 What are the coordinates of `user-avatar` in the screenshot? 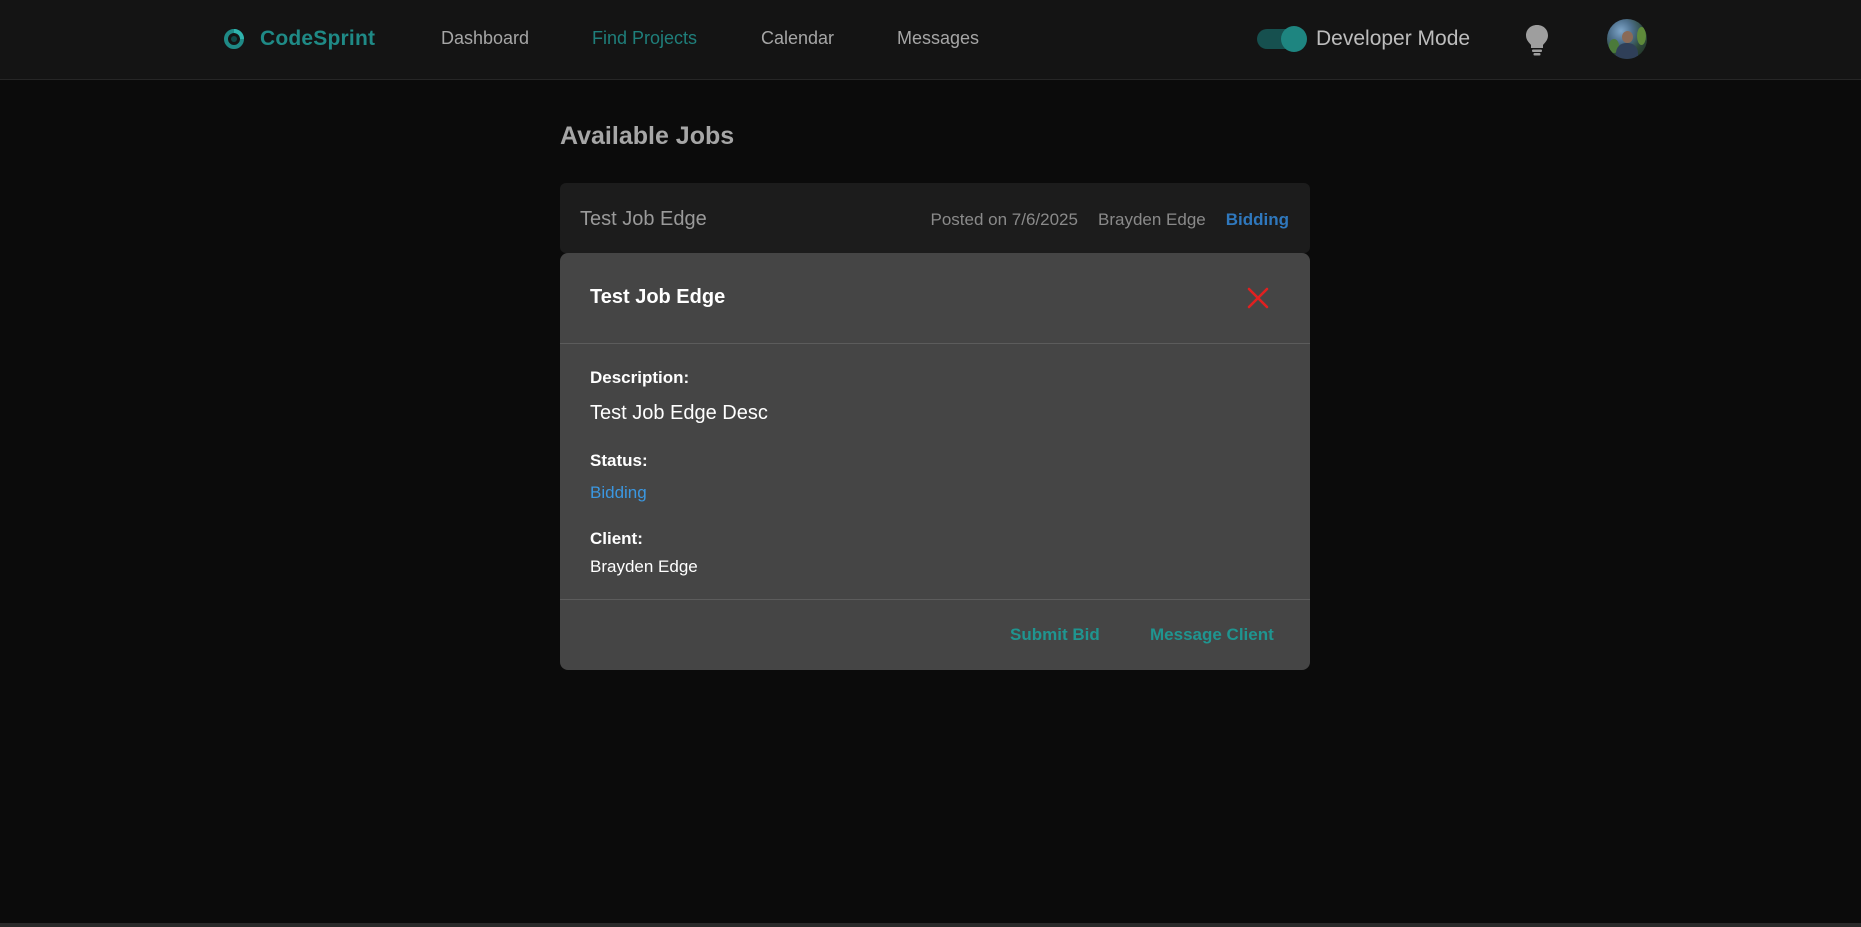 It's located at (1627, 39).